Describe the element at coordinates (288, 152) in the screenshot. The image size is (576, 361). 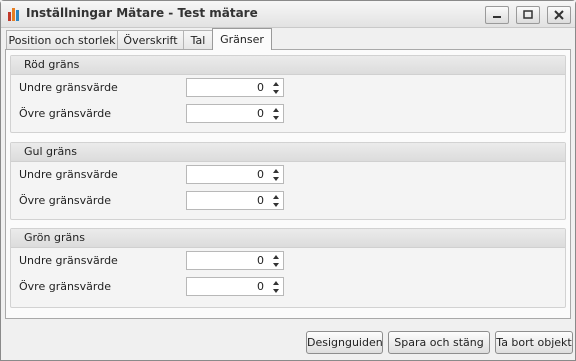
I see `group-title-yellow: Gul gräns` at that location.